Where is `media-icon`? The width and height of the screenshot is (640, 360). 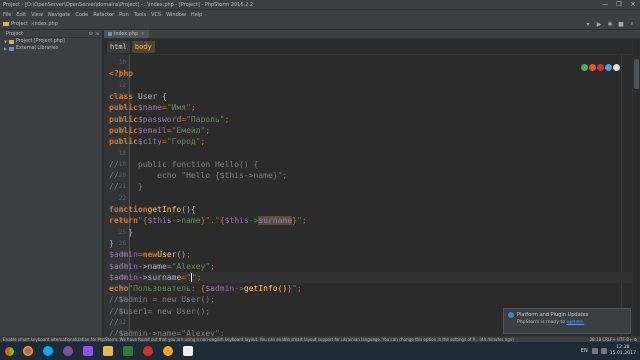
media-icon is located at coordinates (127, 351).